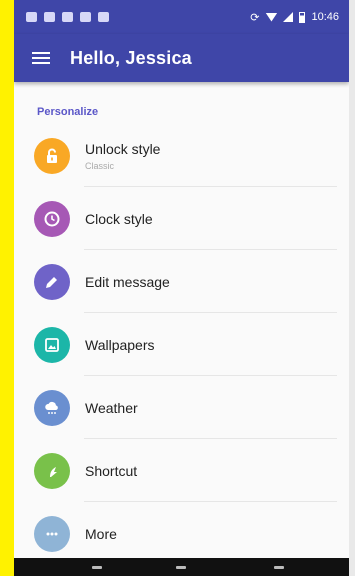 The image size is (355, 576). Describe the element at coordinates (120, 344) in the screenshot. I see `list-item-label: Wallpapers` at that location.